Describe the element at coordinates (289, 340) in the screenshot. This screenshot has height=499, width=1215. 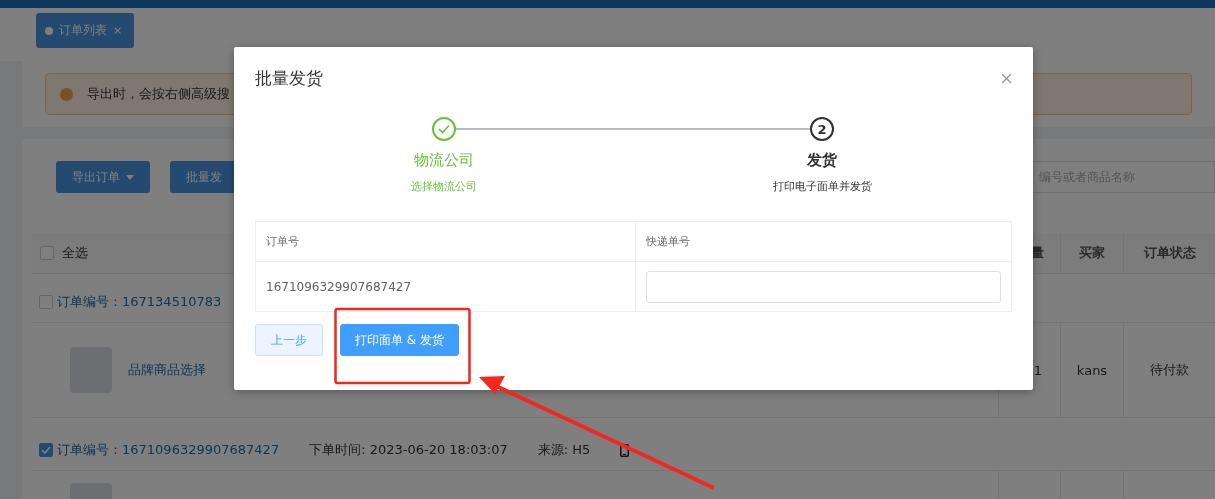
I see `back-button: 上一步` at that location.